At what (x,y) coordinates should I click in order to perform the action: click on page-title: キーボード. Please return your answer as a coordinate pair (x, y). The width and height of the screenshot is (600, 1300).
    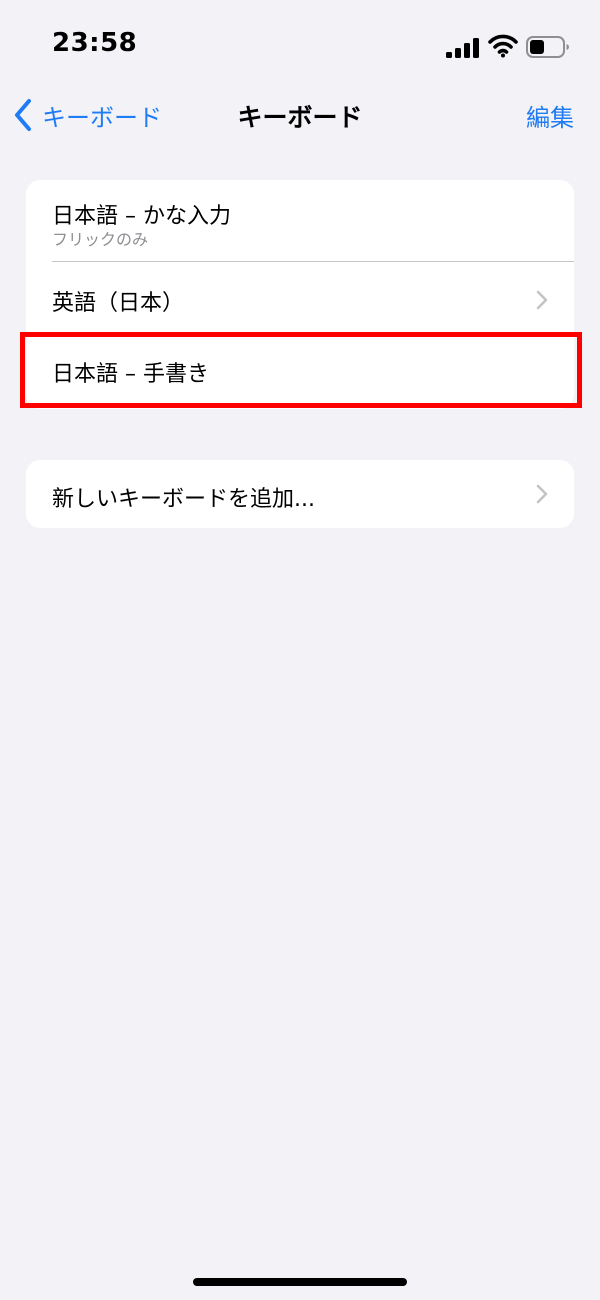
    Looking at the image, I should click on (300, 117).